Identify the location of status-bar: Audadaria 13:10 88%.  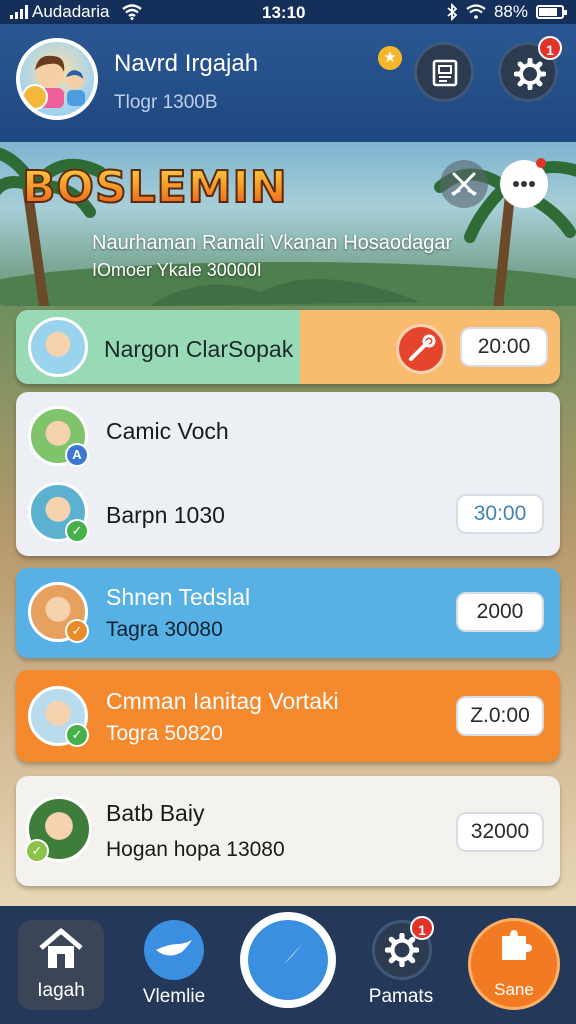
(288, 12).